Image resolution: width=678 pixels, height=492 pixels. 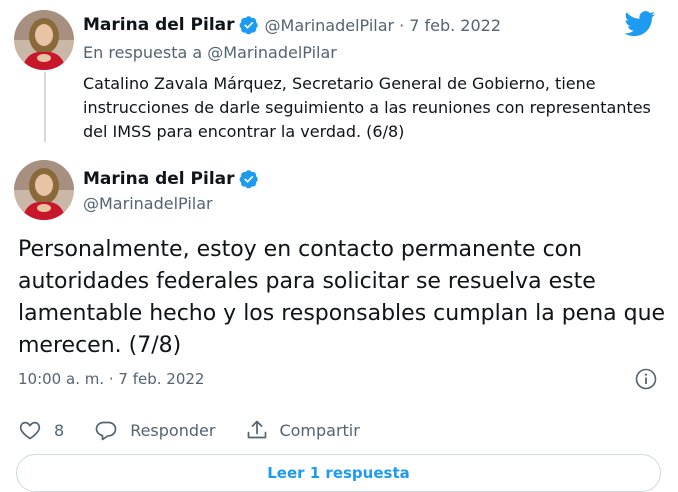 What do you see at coordinates (646, 379) in the screenshot?
I see `info-icon` at bounding box center [646, 379].